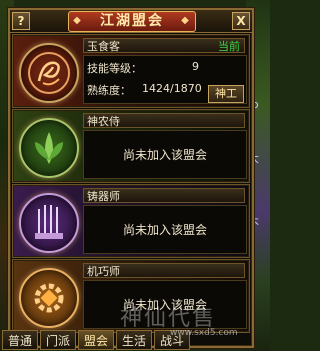  What do you see at coordinates (172, 88) in the screenshot?
I see `proficiency-value: 1424/1870` at bounding box center [172, 88].